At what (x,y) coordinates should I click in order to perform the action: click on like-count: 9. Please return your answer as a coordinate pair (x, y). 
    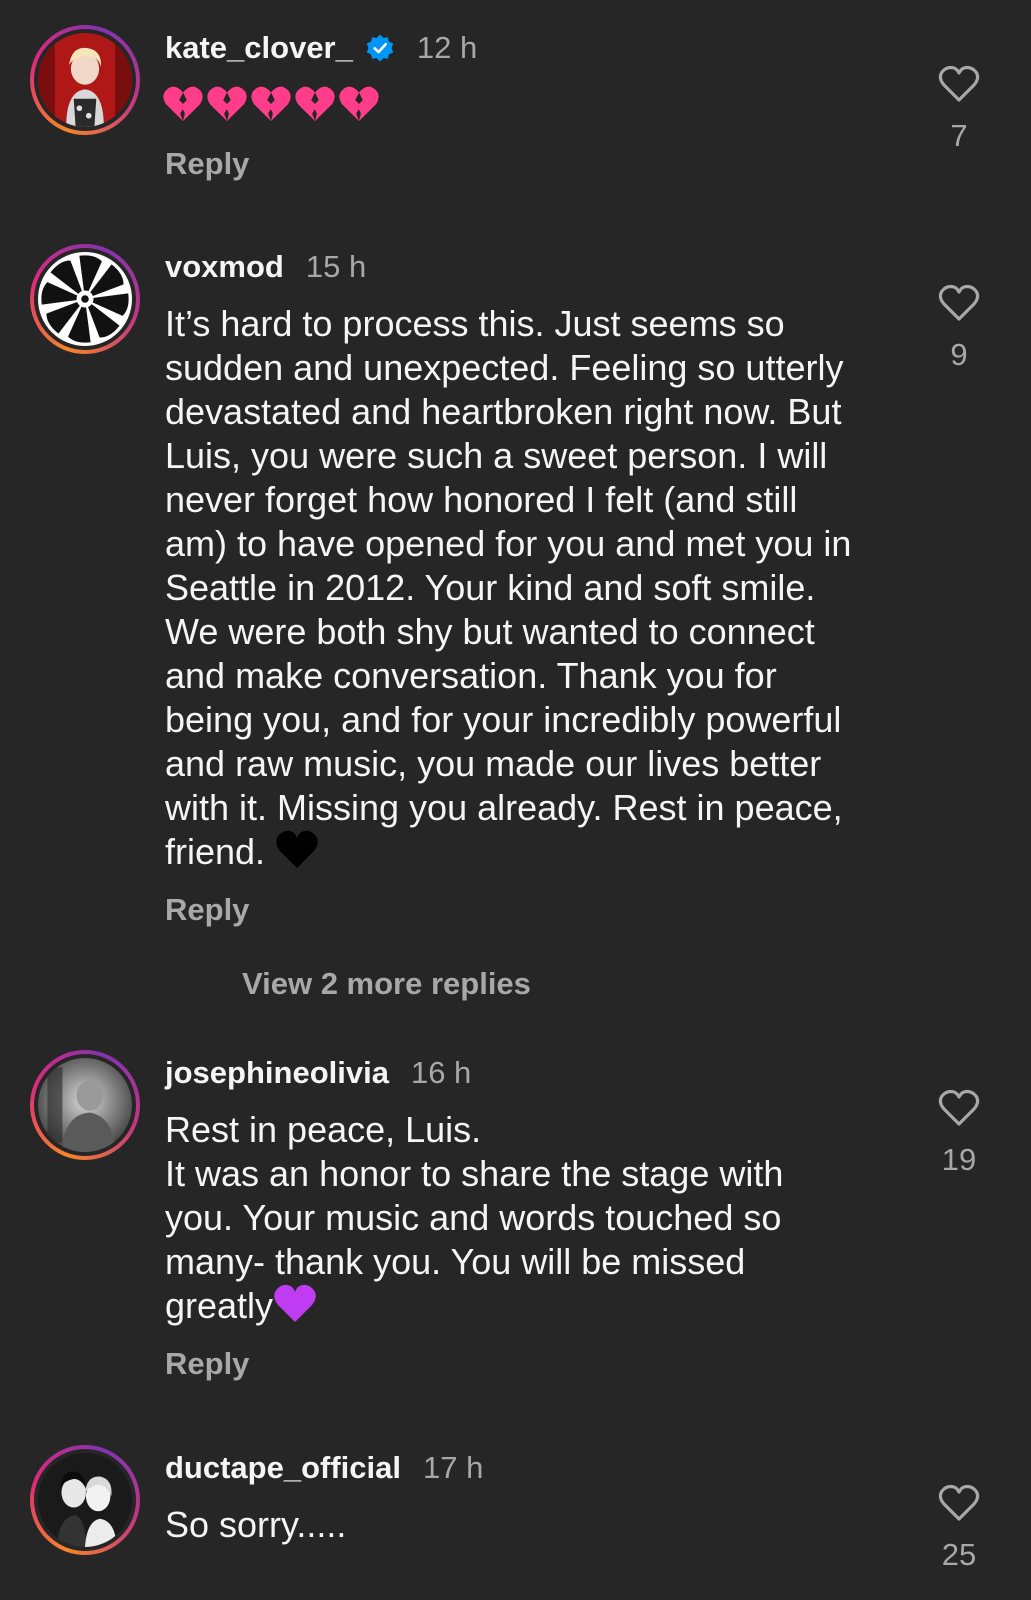
    Looking at the image, I should click on (959, 354).